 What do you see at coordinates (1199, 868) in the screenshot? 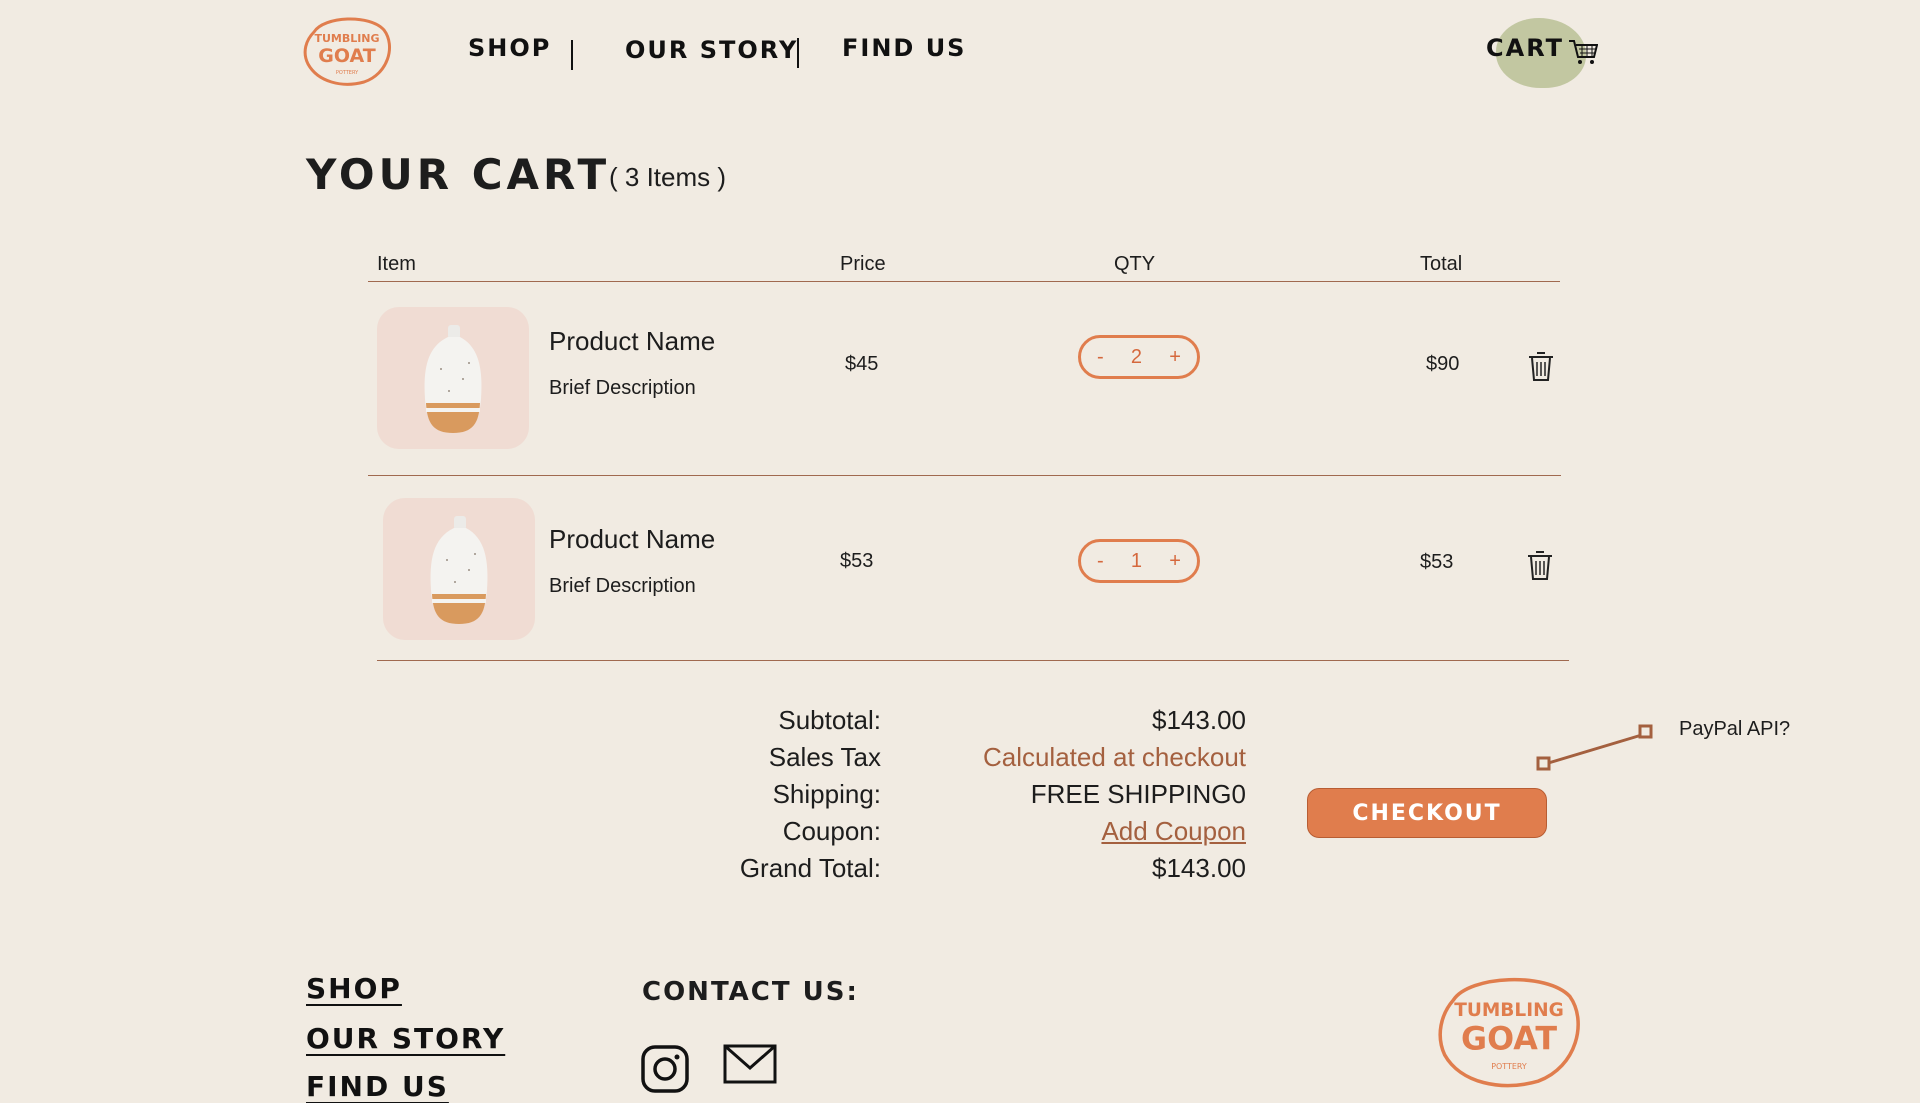
I see `grand-total-value: $143.00` at bounding box center [1199, 868].